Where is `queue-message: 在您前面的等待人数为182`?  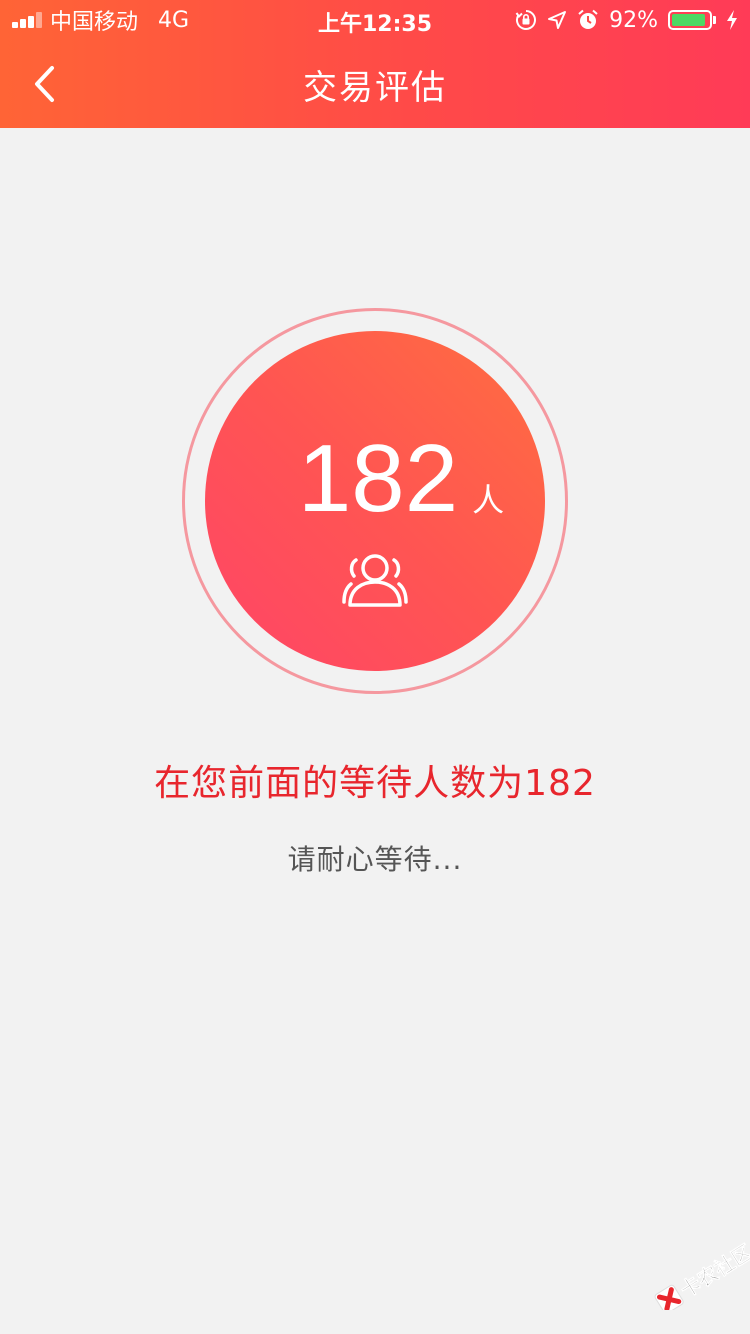 queue-message: 在您前面的等待人数为182 is located at coordinates (375, 783).